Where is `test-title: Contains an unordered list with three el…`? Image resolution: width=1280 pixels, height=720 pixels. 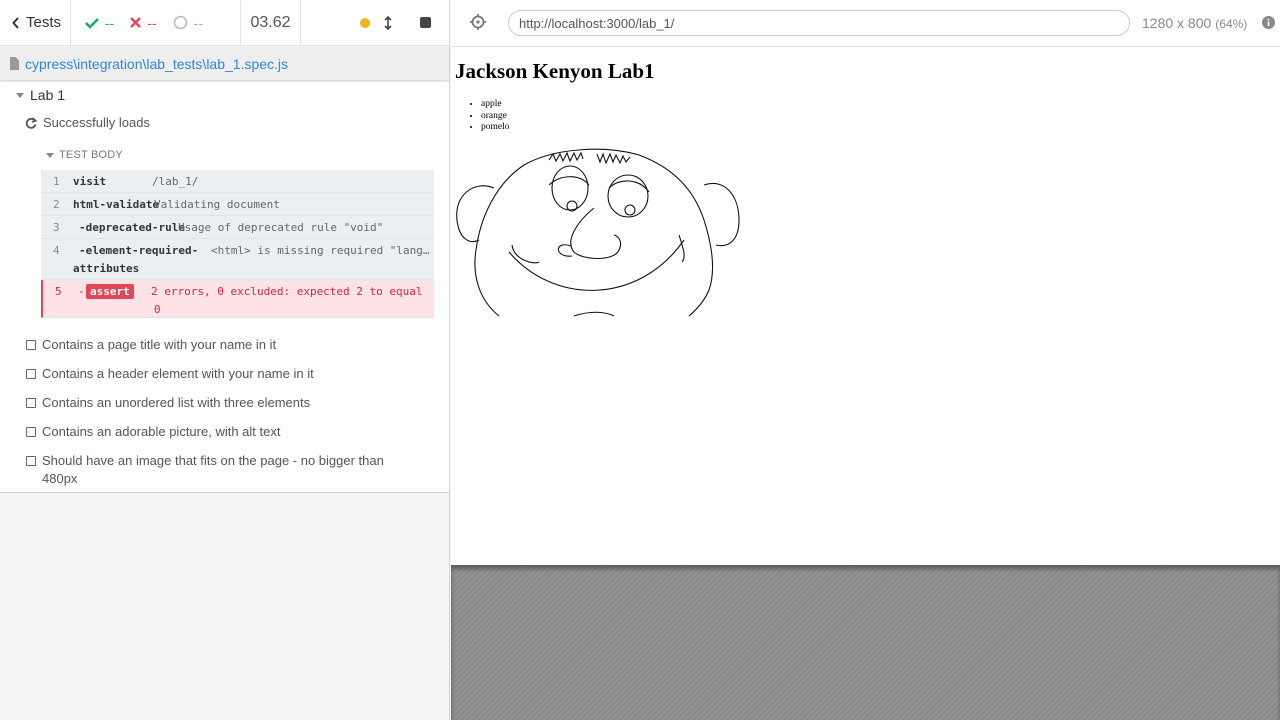 test-title: Contains an unordered list with three el… is located at coordinates (176, 402).